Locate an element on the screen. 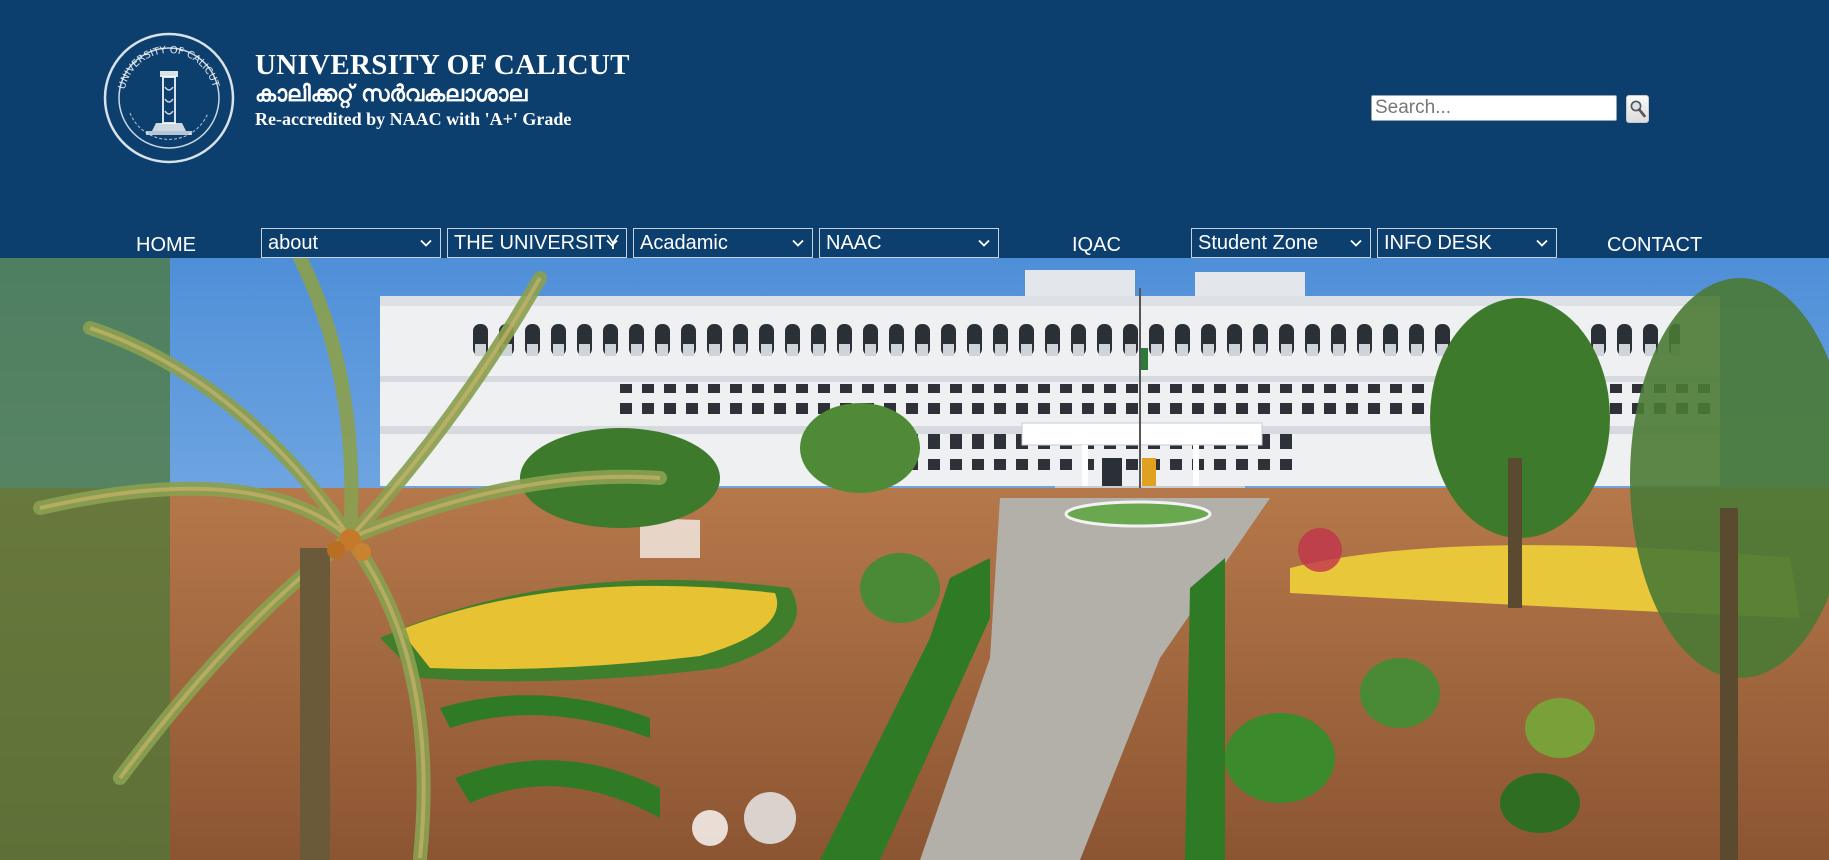  university-title: UNIVERSITY OF CALICUT is located at coordinates (442, 65).